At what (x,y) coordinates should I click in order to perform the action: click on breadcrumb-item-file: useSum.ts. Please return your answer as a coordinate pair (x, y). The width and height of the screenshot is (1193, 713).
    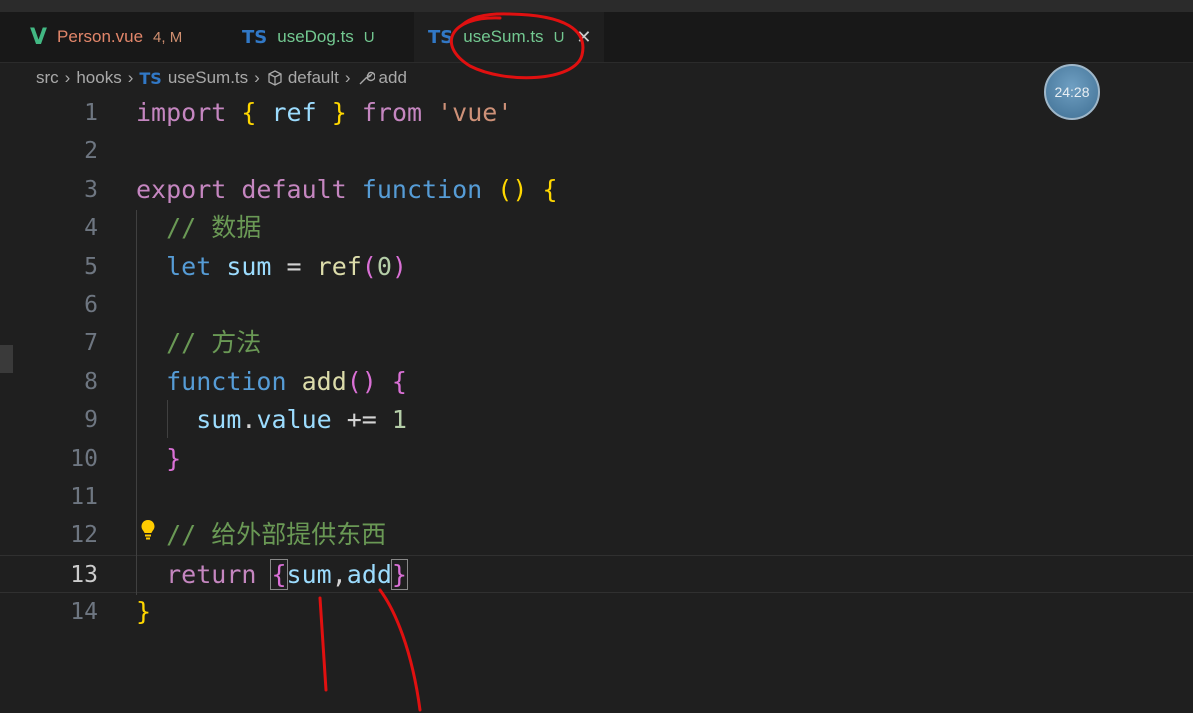
    Looking at the image, I should click on (208, 78).